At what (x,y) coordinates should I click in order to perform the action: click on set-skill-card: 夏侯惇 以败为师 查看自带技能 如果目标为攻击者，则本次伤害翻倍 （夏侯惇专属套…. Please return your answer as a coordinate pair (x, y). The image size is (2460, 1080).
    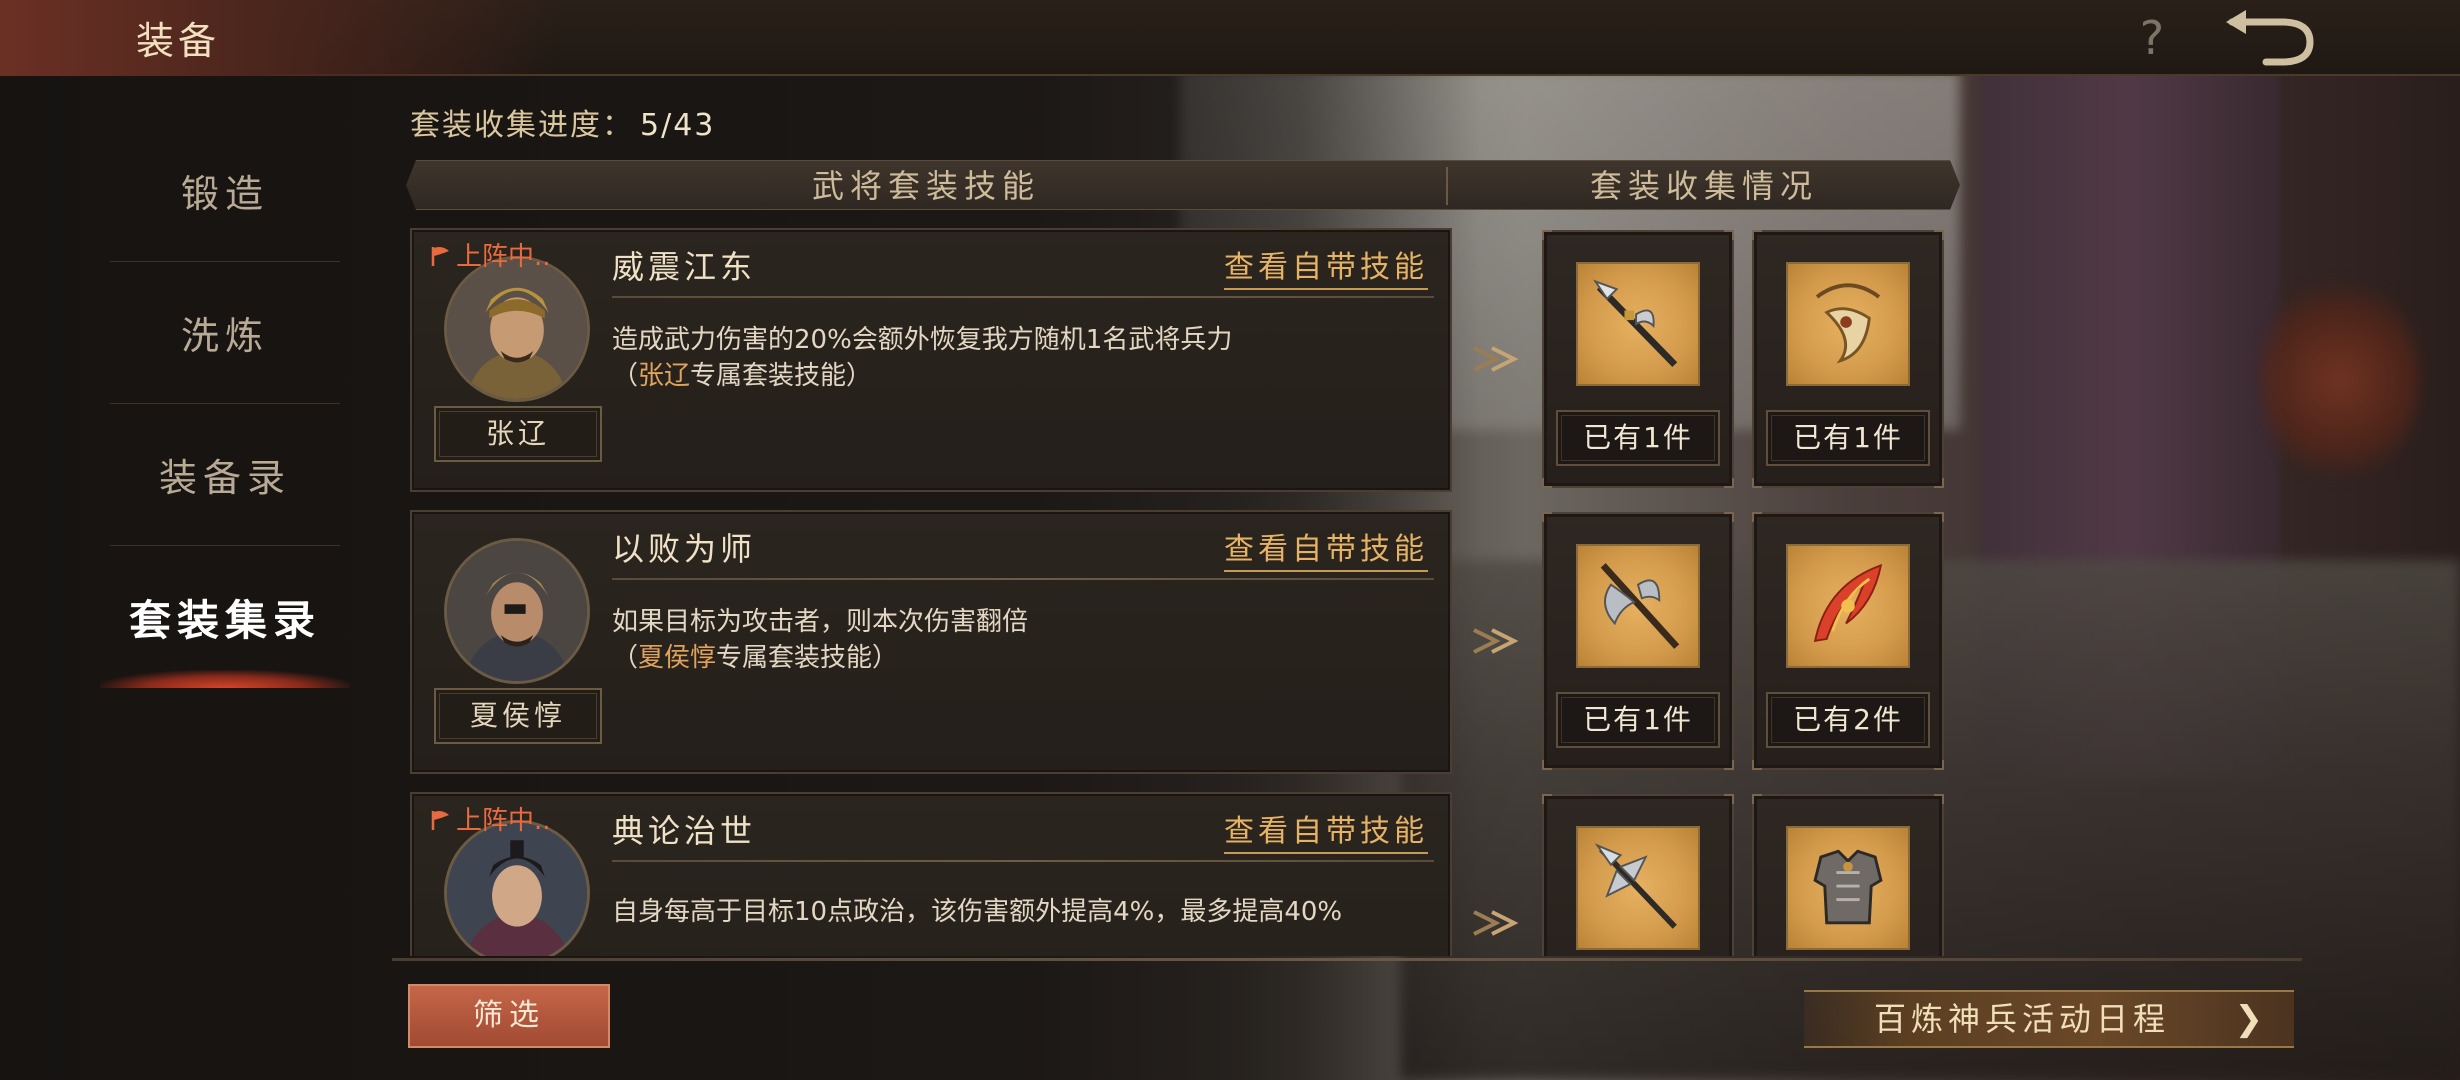
    Looking at the image, I should click on (931, 642).